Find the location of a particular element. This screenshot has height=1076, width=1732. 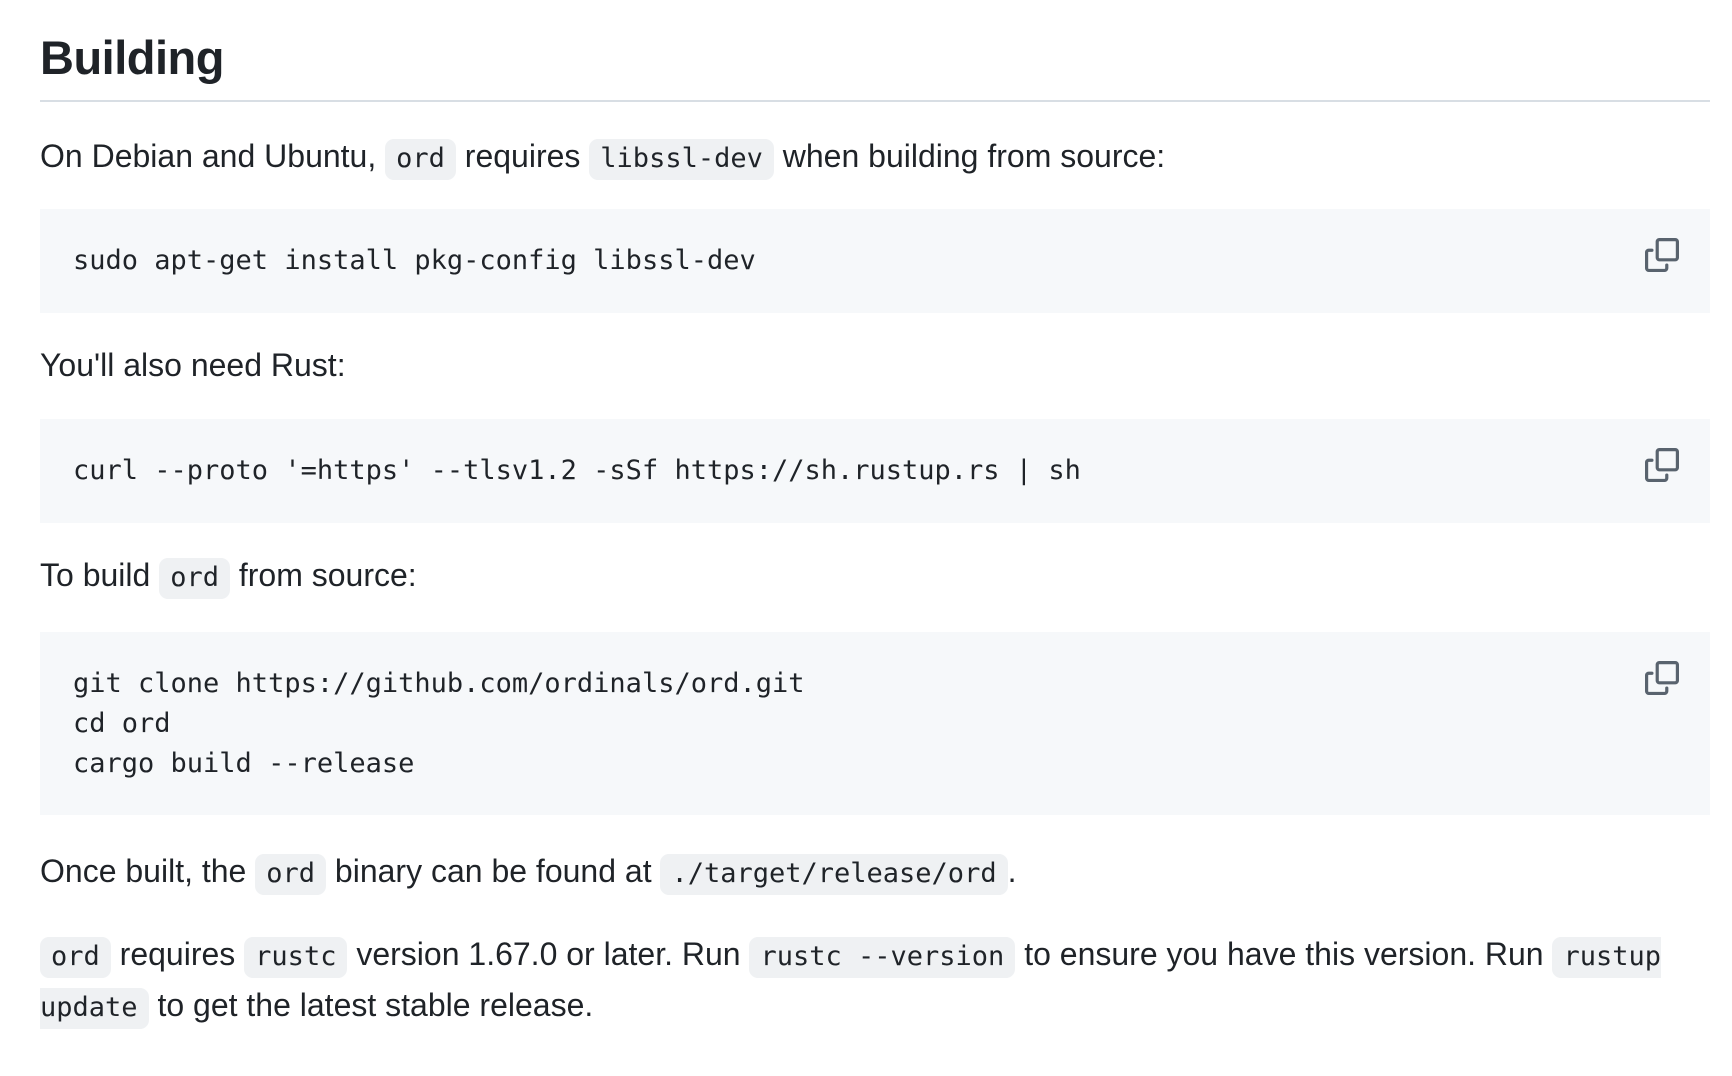

text-segment: Once built, the is located at coordinates (148, 871).